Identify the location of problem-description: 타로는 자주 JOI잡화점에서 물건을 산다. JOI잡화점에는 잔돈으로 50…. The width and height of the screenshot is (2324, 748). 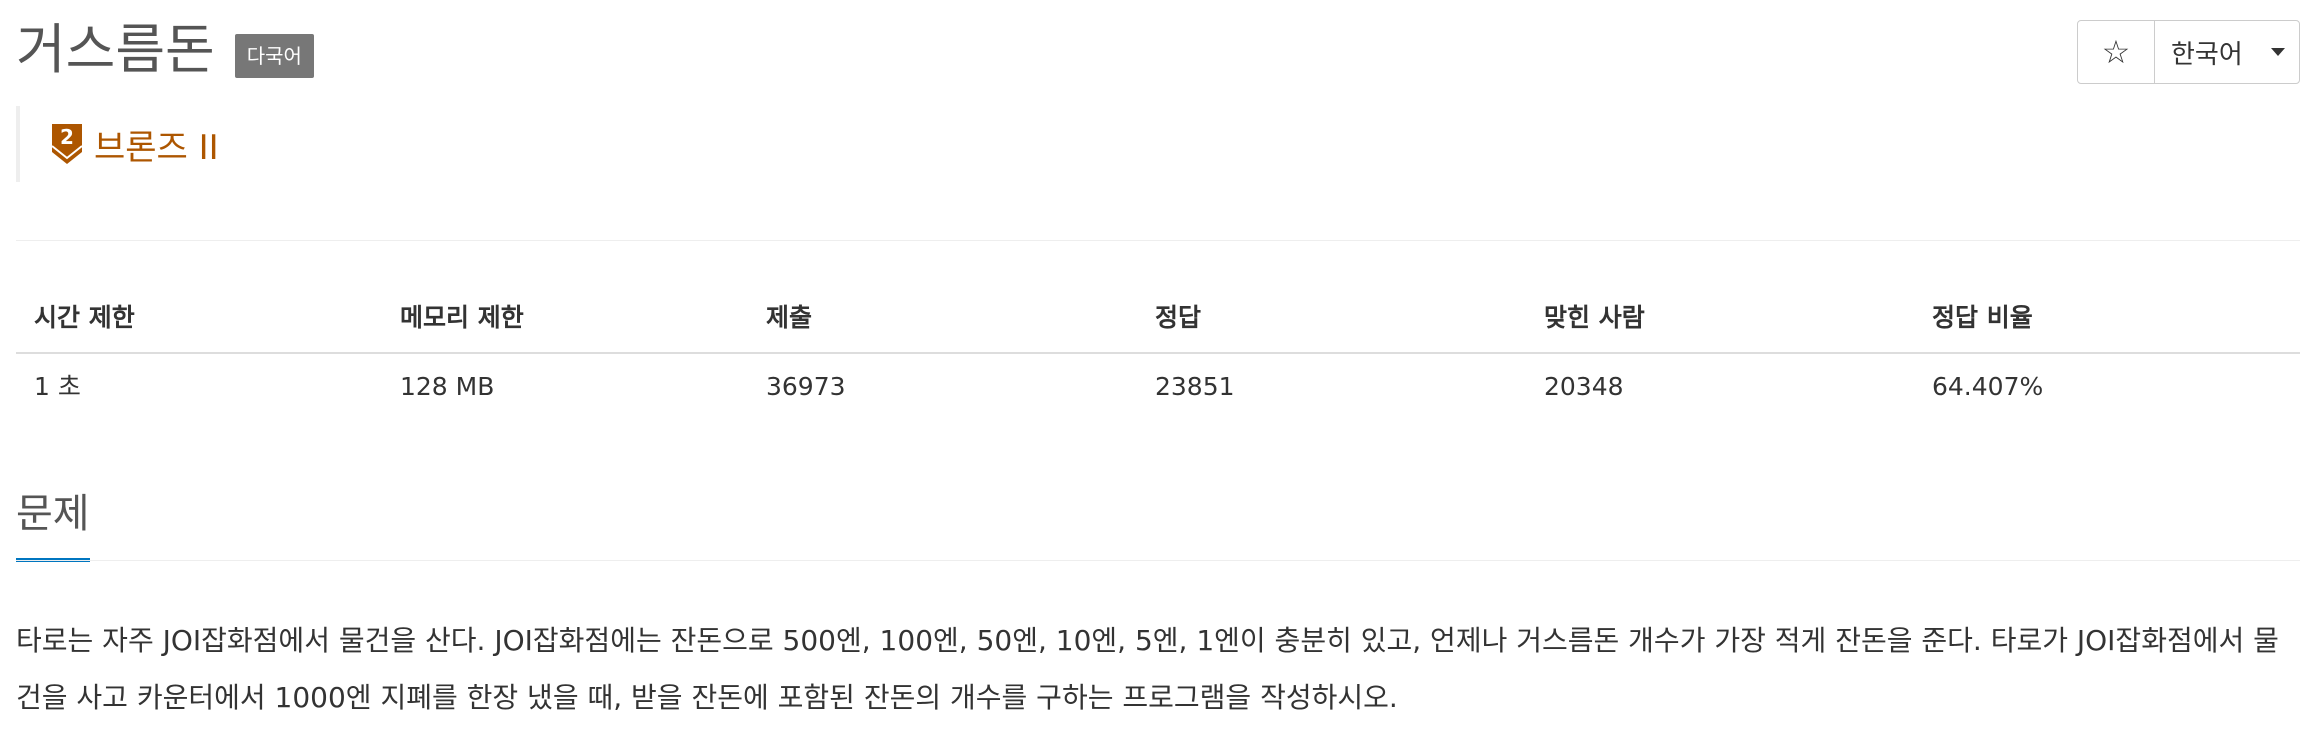
(1147, 669).